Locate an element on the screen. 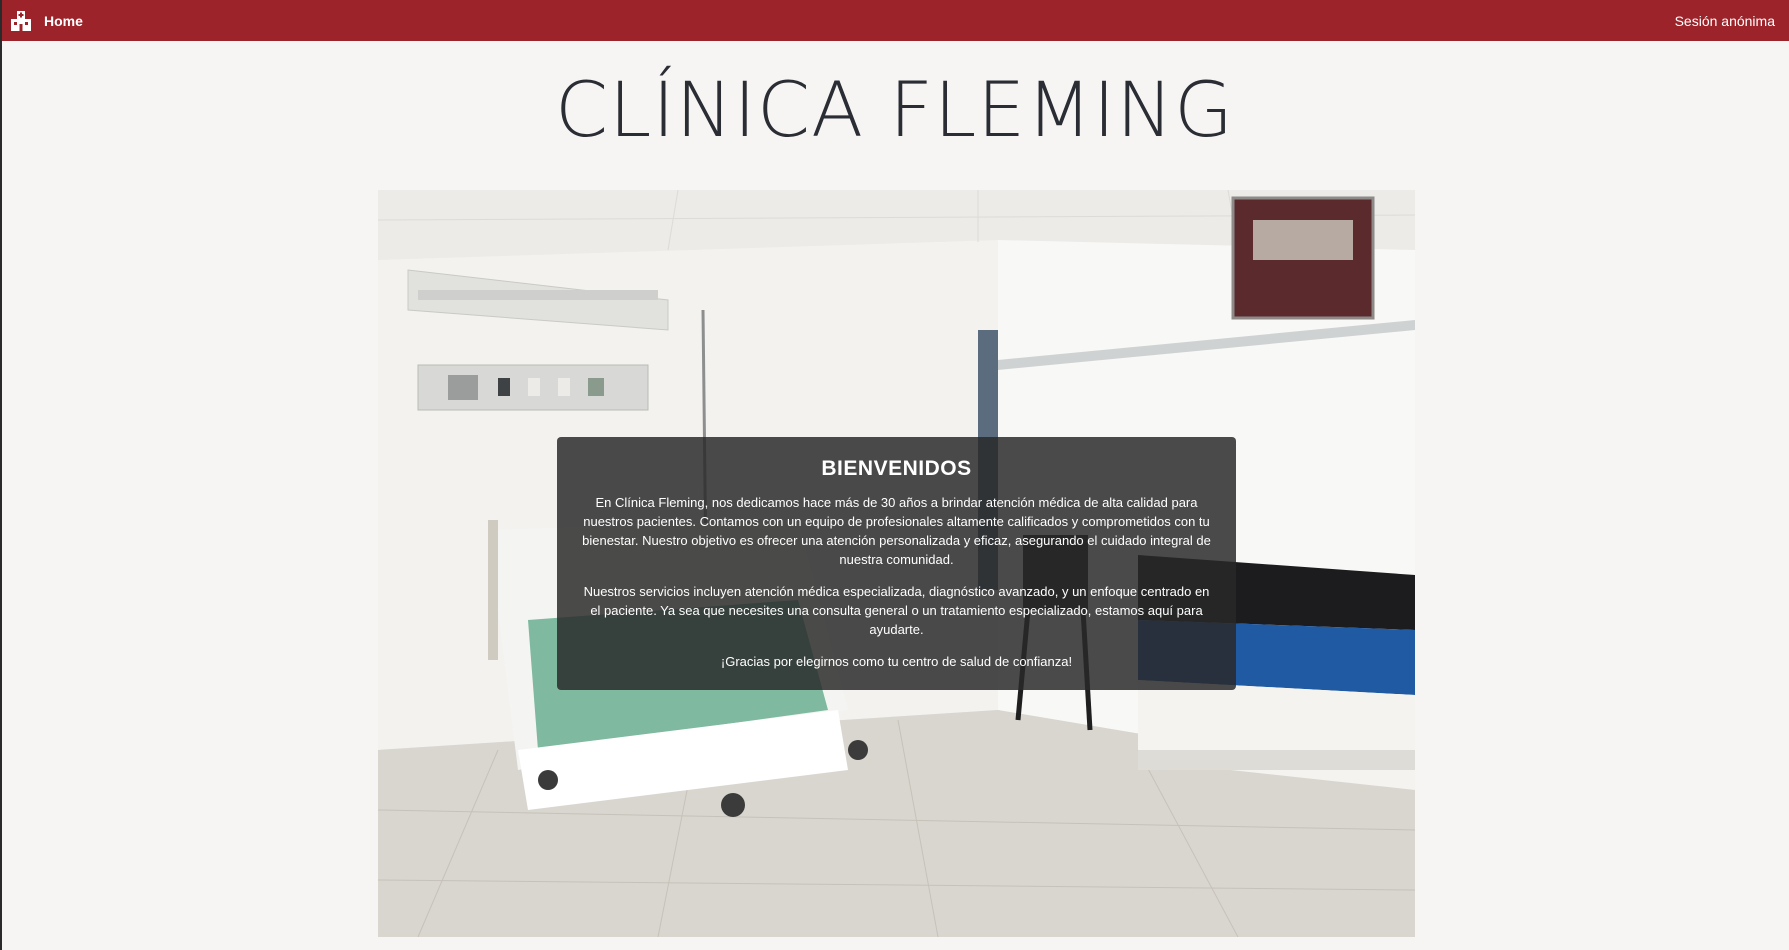 Image resolution: width=1789 pixels, height=950 pixels. hospital-icon is located at coordinates (21, 20).